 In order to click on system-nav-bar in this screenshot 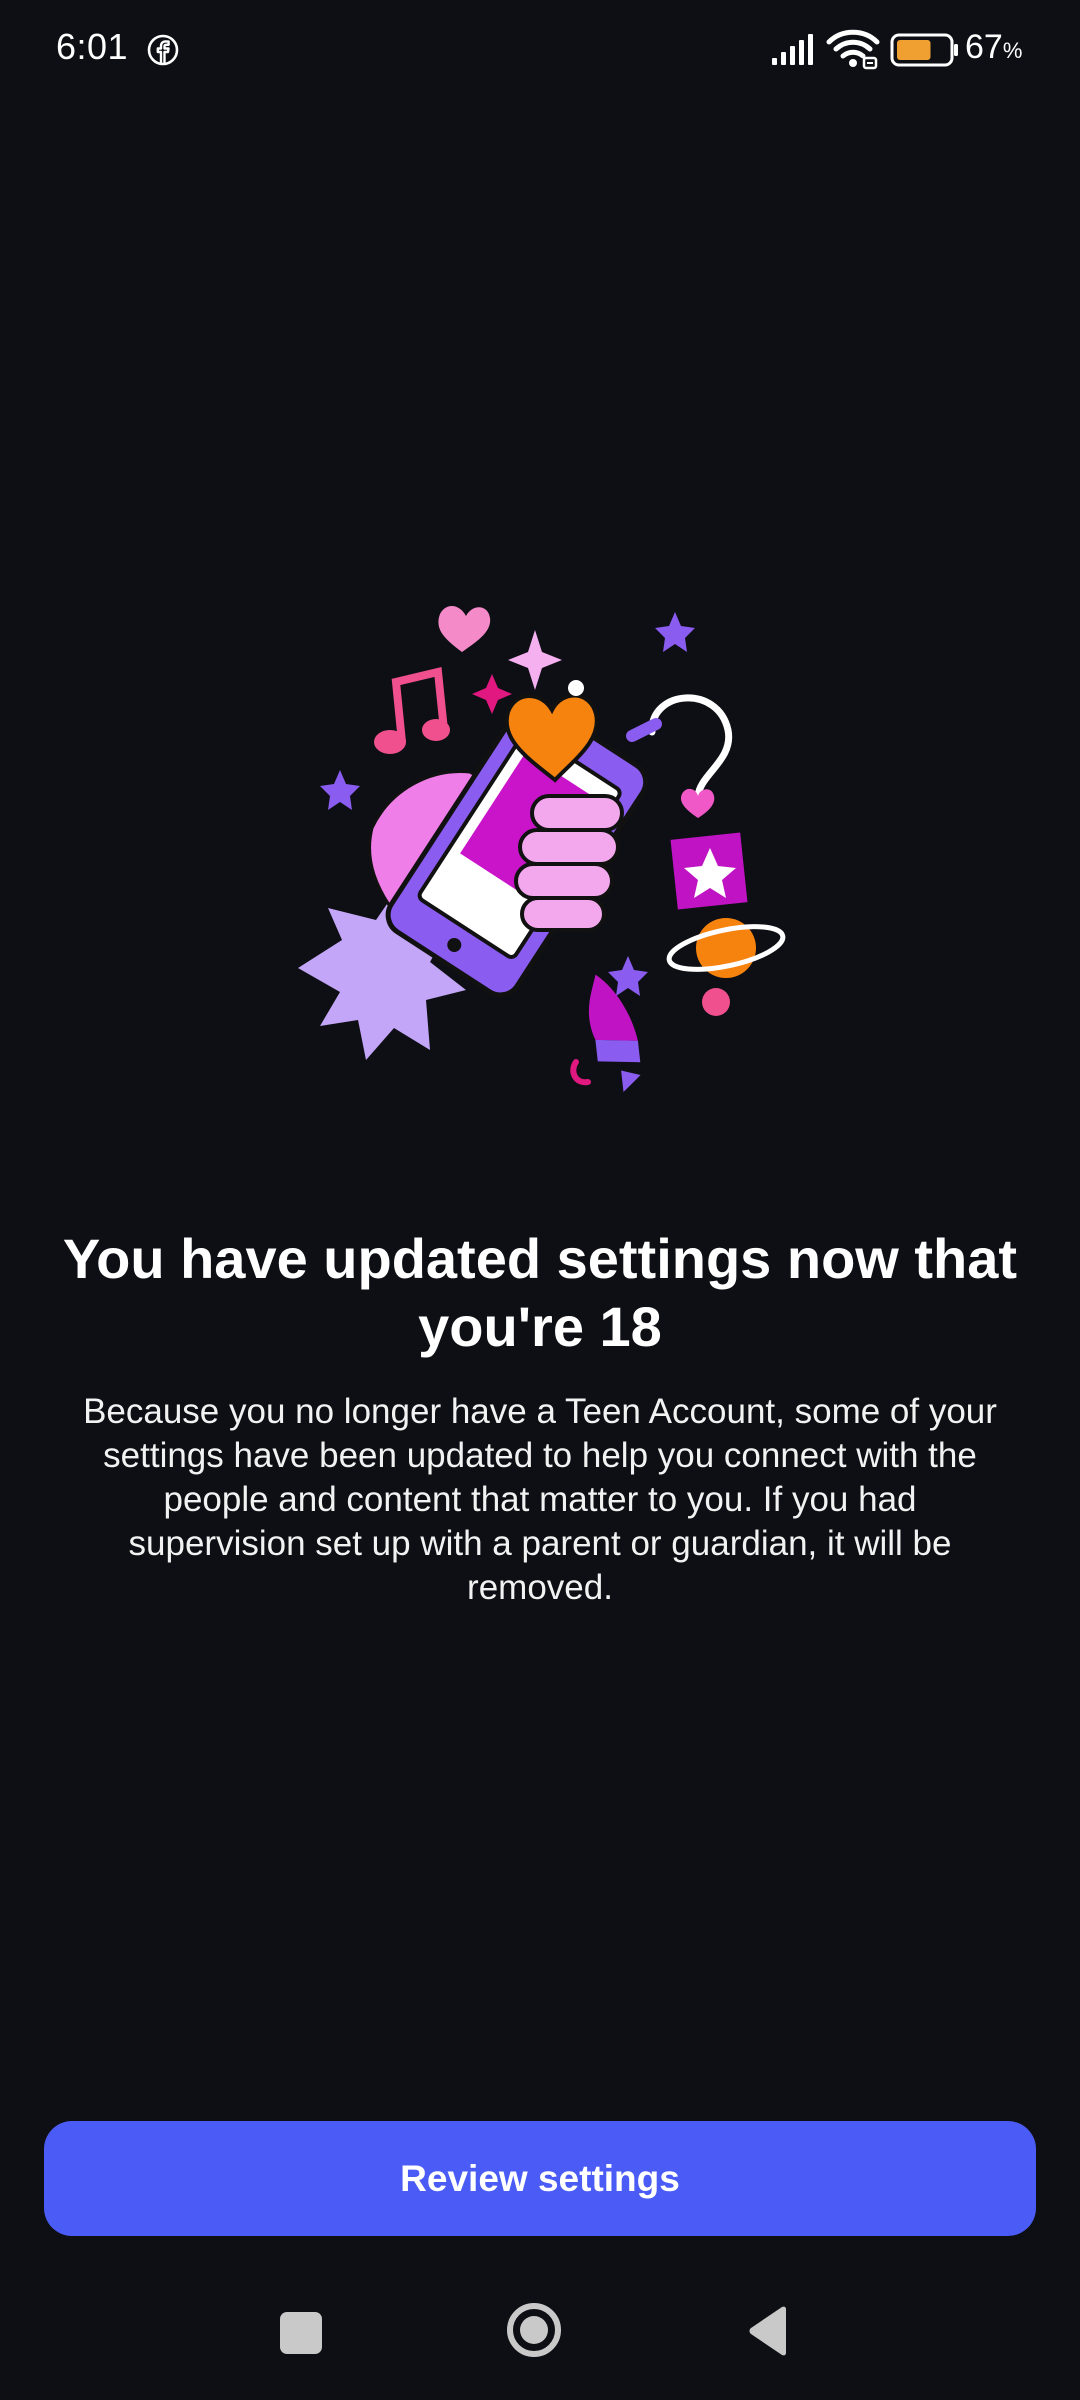, I will do `click(540, 2335)`.